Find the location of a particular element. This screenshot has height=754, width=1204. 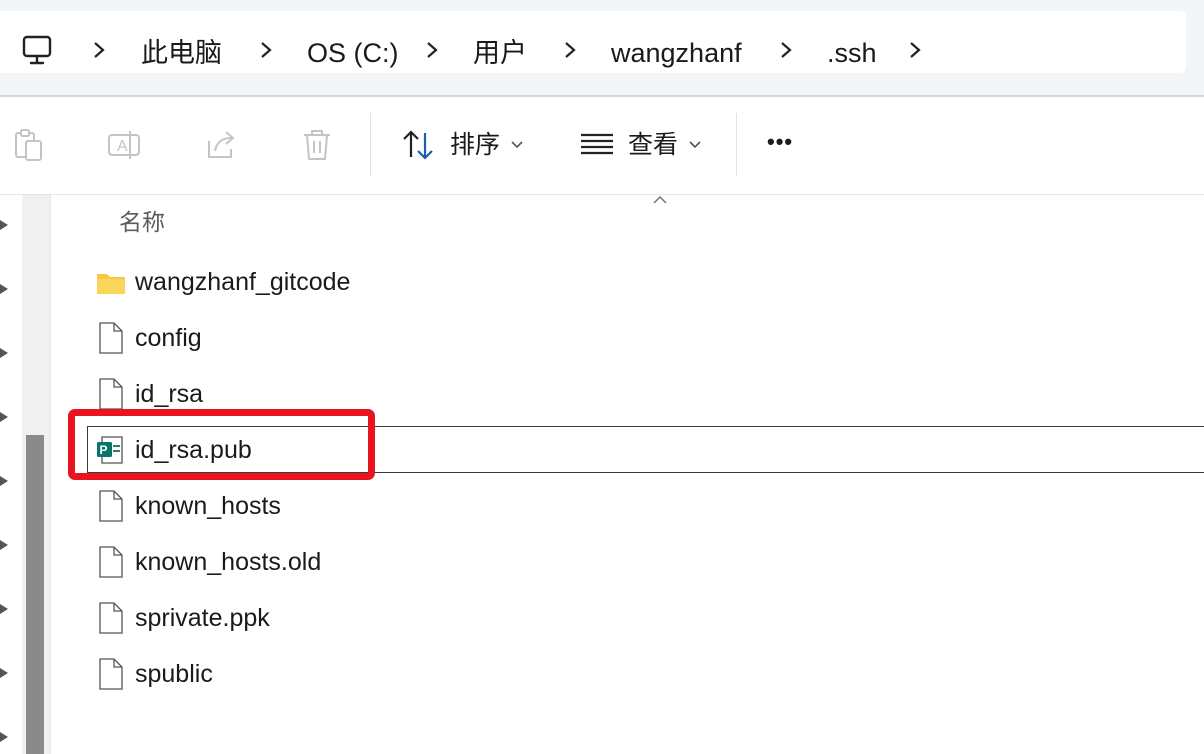

highlight-annotation-box is located at coordinates (221, 444).